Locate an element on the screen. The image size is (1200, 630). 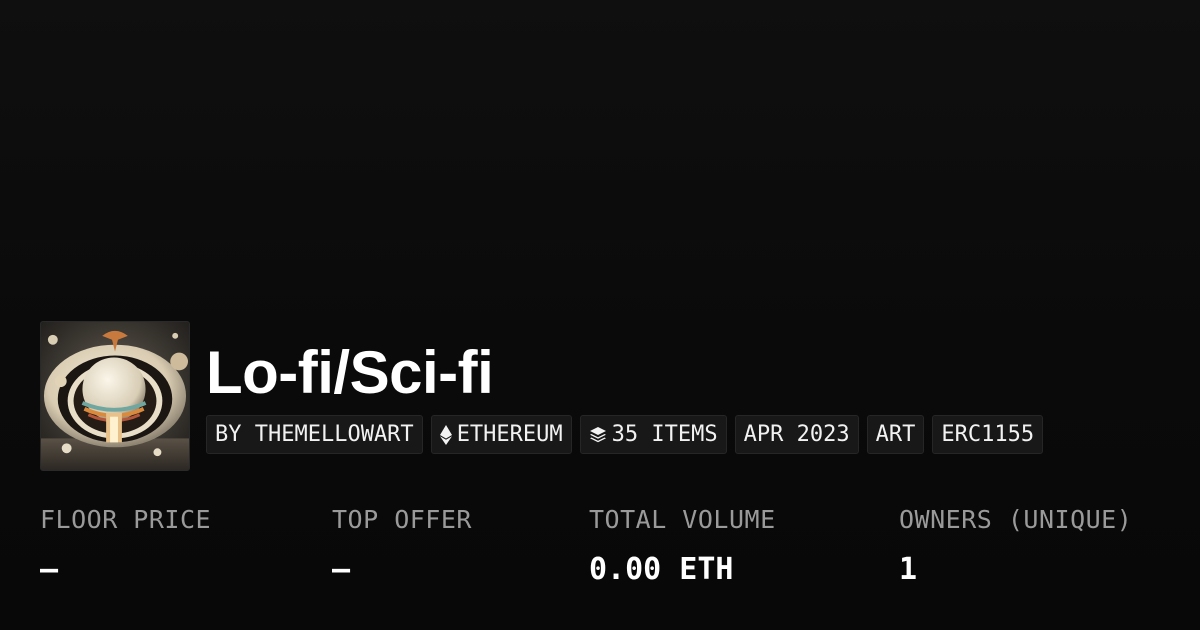
total-volume-stat: TOTAL VOLUME 0.00 ETH is located at coordinates (682, 546).